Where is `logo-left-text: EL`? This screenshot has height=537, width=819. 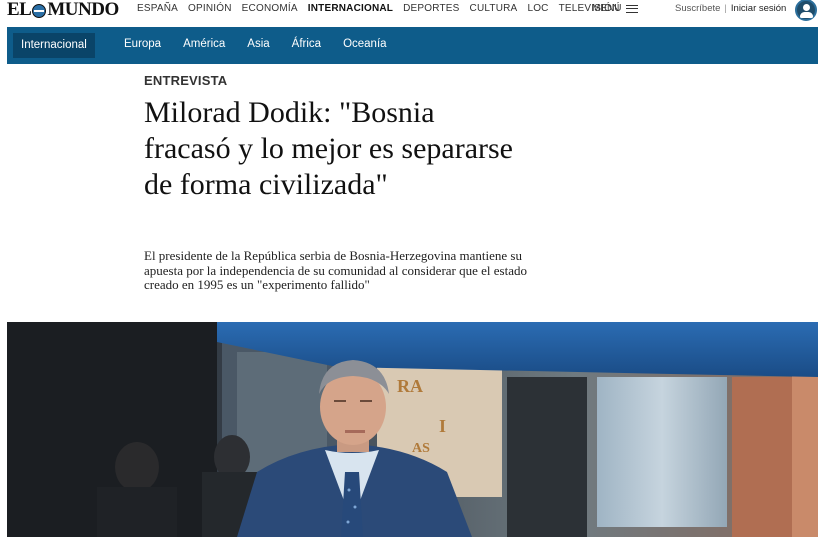
logo-left-text: EL is located at coordinates (19, 10).